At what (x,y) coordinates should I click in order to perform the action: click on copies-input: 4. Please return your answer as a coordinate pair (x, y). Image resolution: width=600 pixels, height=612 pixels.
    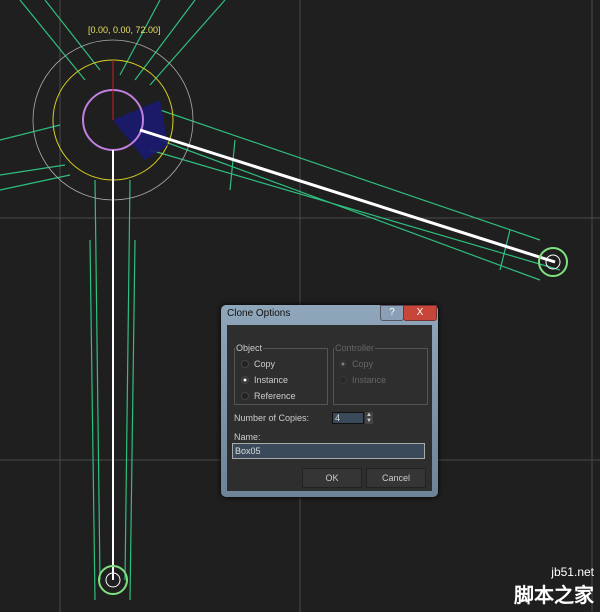
    Looking at the image, I should click on (348, 418).